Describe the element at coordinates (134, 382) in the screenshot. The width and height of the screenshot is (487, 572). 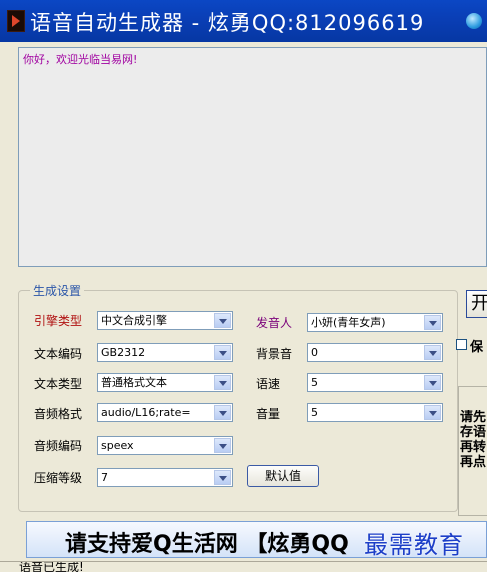
I see `text-type-value: 普通格式文本` at that location.